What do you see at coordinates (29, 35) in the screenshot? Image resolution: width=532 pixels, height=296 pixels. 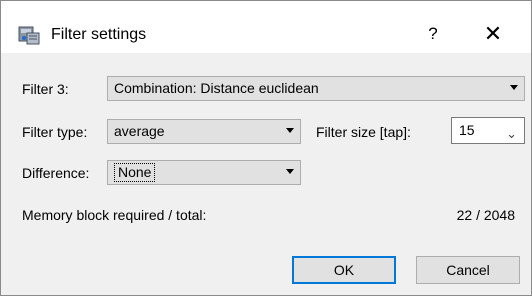 I see `filter-app-icon` at bounding box center [29, 35].